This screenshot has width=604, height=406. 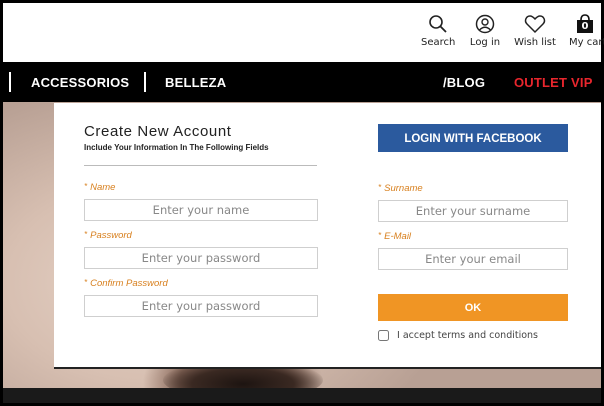 What do you see at coordinates (535, 42) in the screenshot?
I see `wishlist-label: Wish list` at bounding box center [535, 42].